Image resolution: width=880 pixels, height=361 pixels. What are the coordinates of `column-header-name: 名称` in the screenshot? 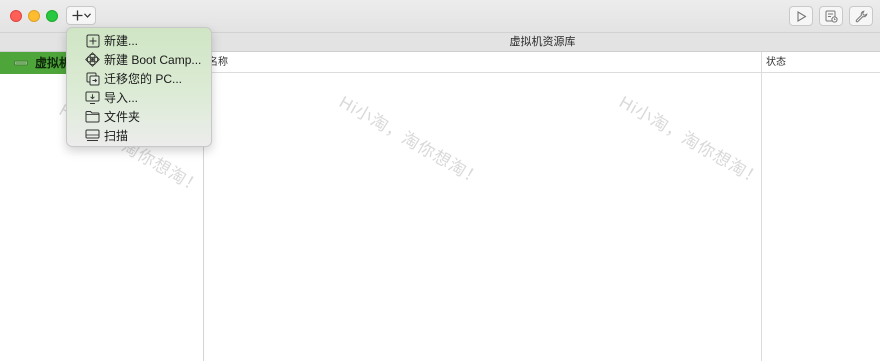 It's located at (482, 62).